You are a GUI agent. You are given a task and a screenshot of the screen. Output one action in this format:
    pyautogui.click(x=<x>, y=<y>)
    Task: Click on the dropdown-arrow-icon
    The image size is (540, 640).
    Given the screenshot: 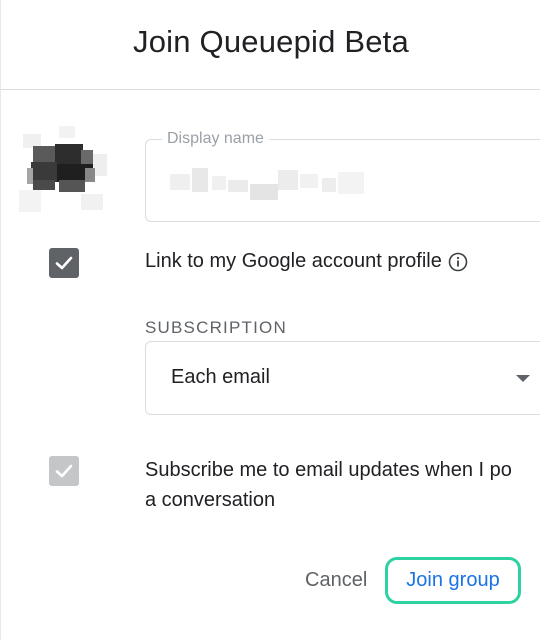 What is the action you would take?
    pyautogui.click(x=523, y=378)
    